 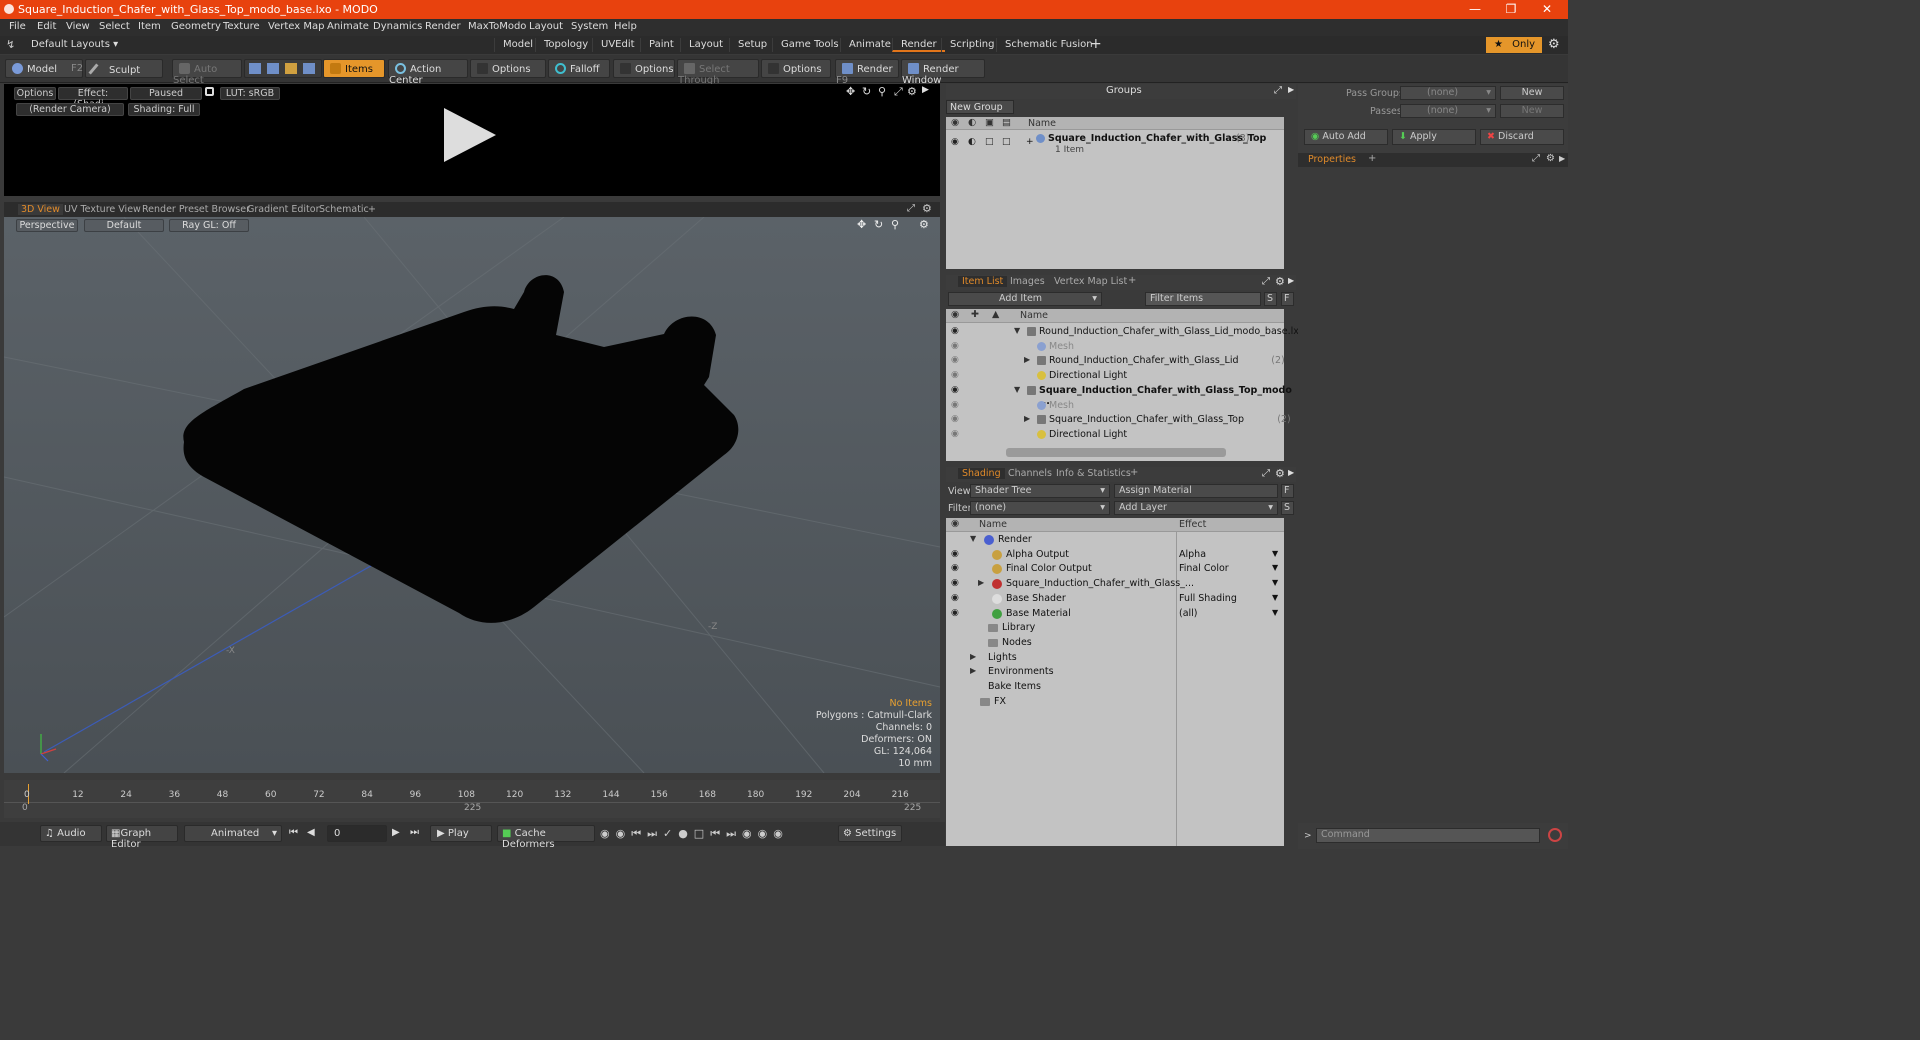 I want to click on select-through-button: Select Through, so click(x=718, y=72).